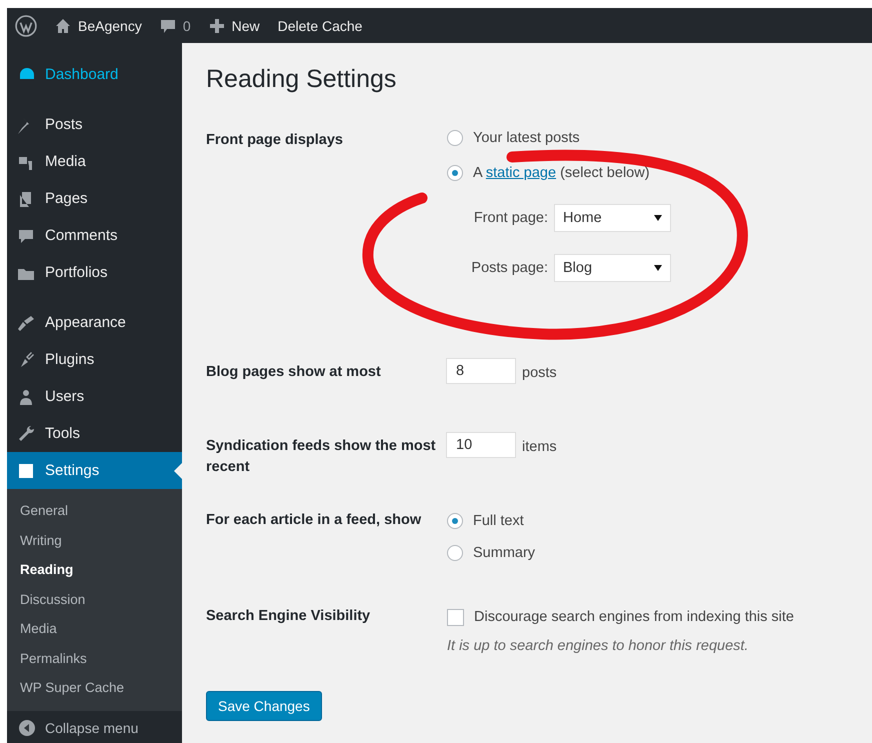 This screenshot has height=743, width=872. Describe the element at coordinates (94, 540) in the screenshot. I see `submenu-item: Writing` at that location.